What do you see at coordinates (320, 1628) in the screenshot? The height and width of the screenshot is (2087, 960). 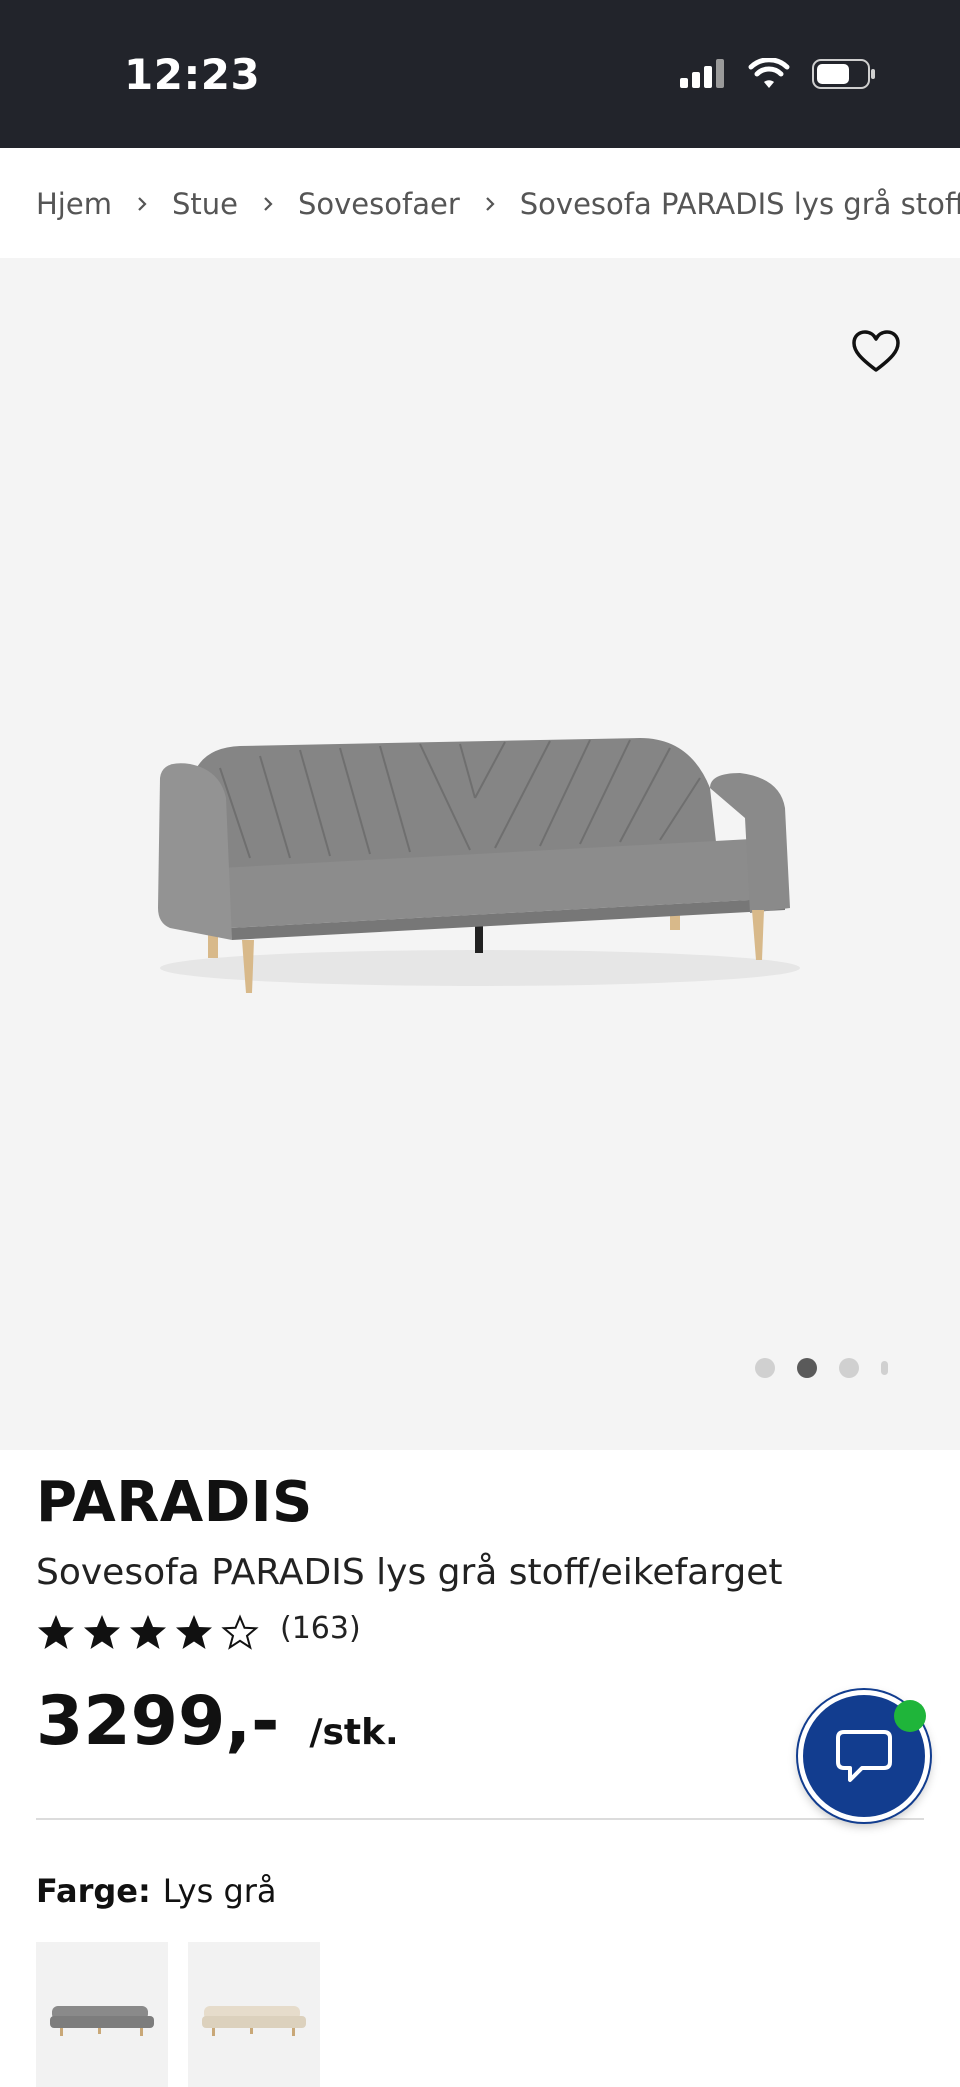 I see `review-count: (163)` at bounding box center [320, 1628].